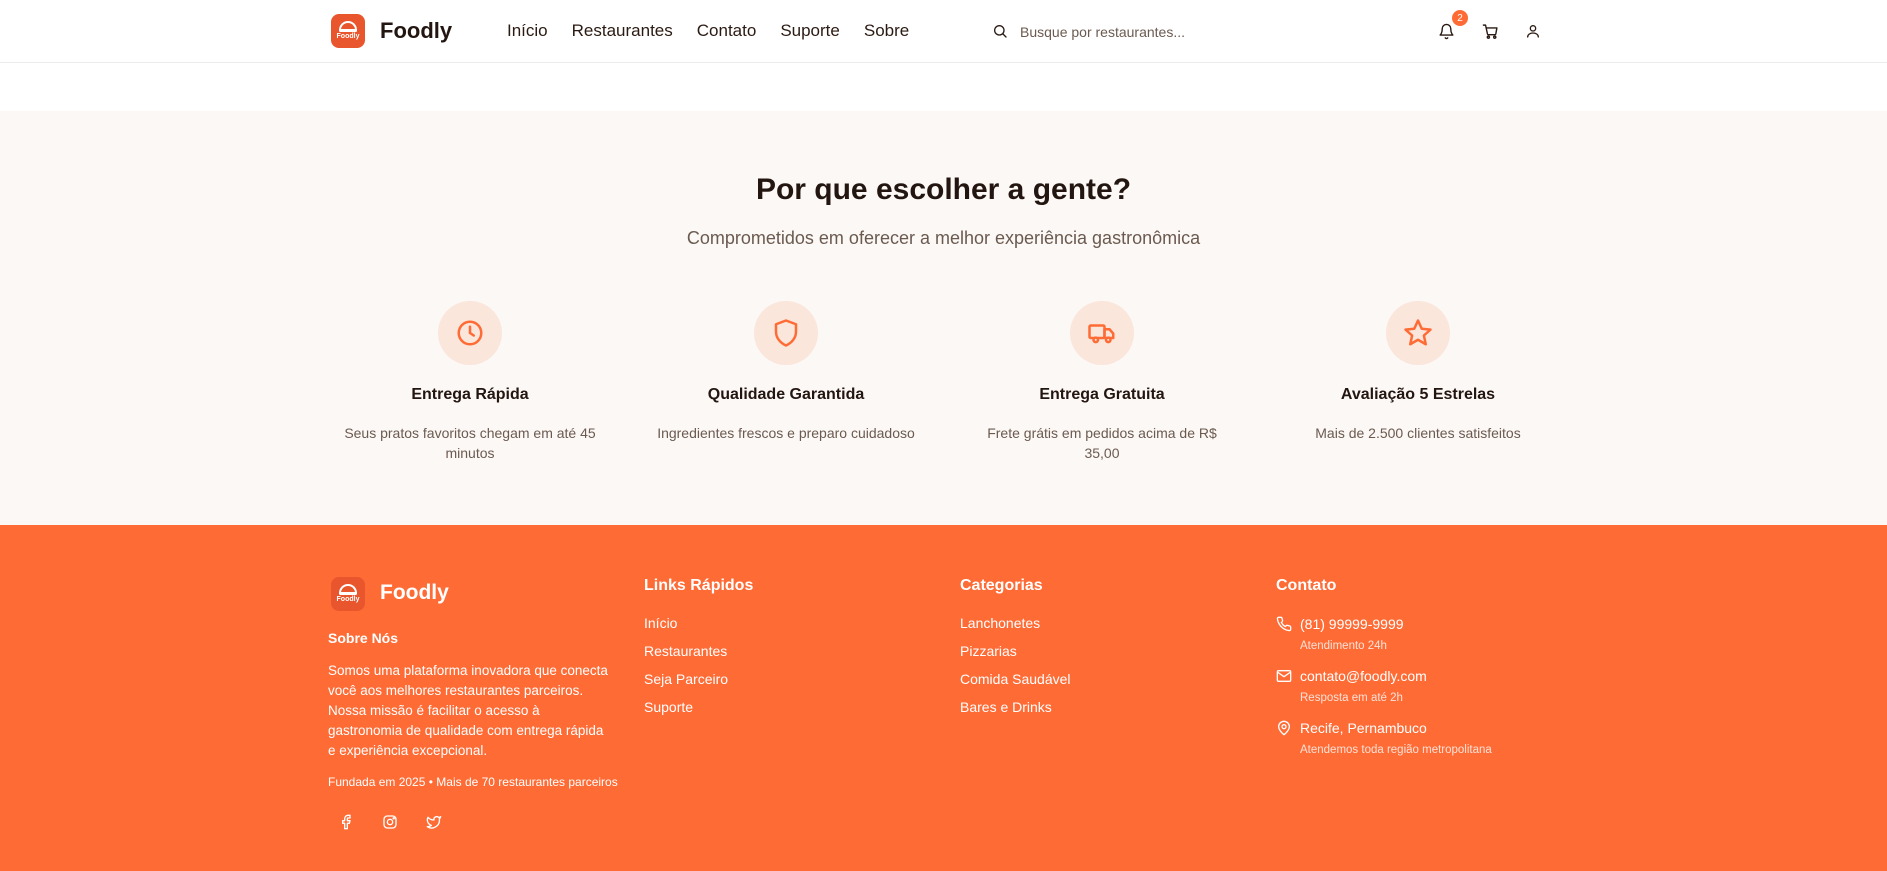 Image resolution: width=1887 pixels, height=871 pixels. I want to click on nav-item-inicio: Início, so click(527, 31).